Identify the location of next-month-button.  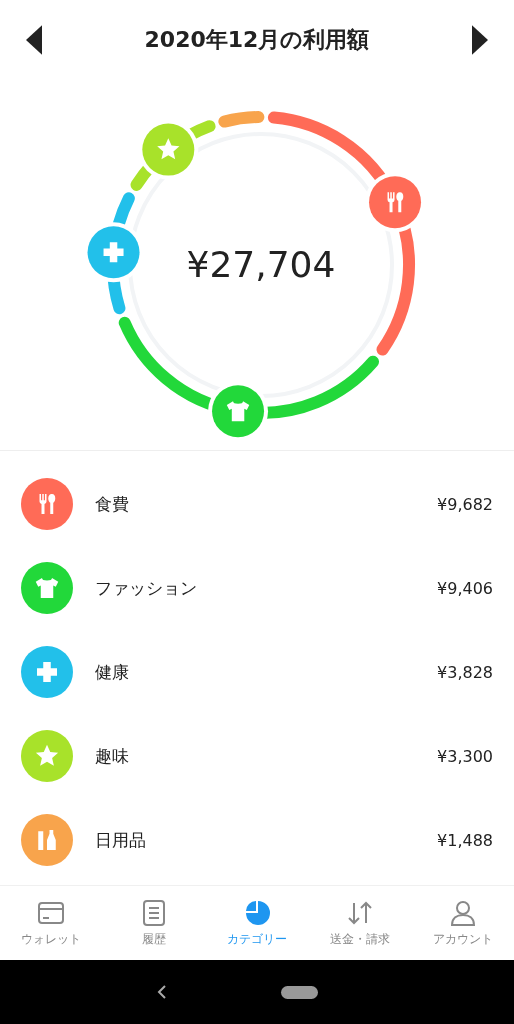
(480, 40).